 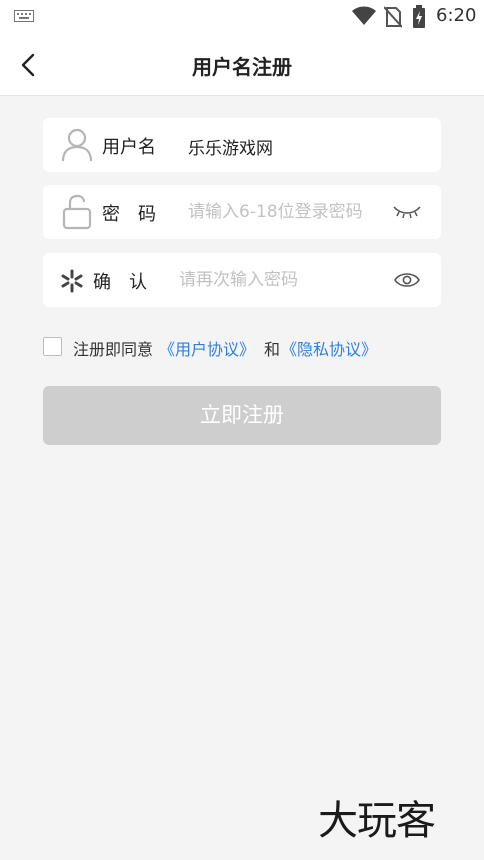 I want to click on register-button: 立即注册, so click(x=242, y=415).